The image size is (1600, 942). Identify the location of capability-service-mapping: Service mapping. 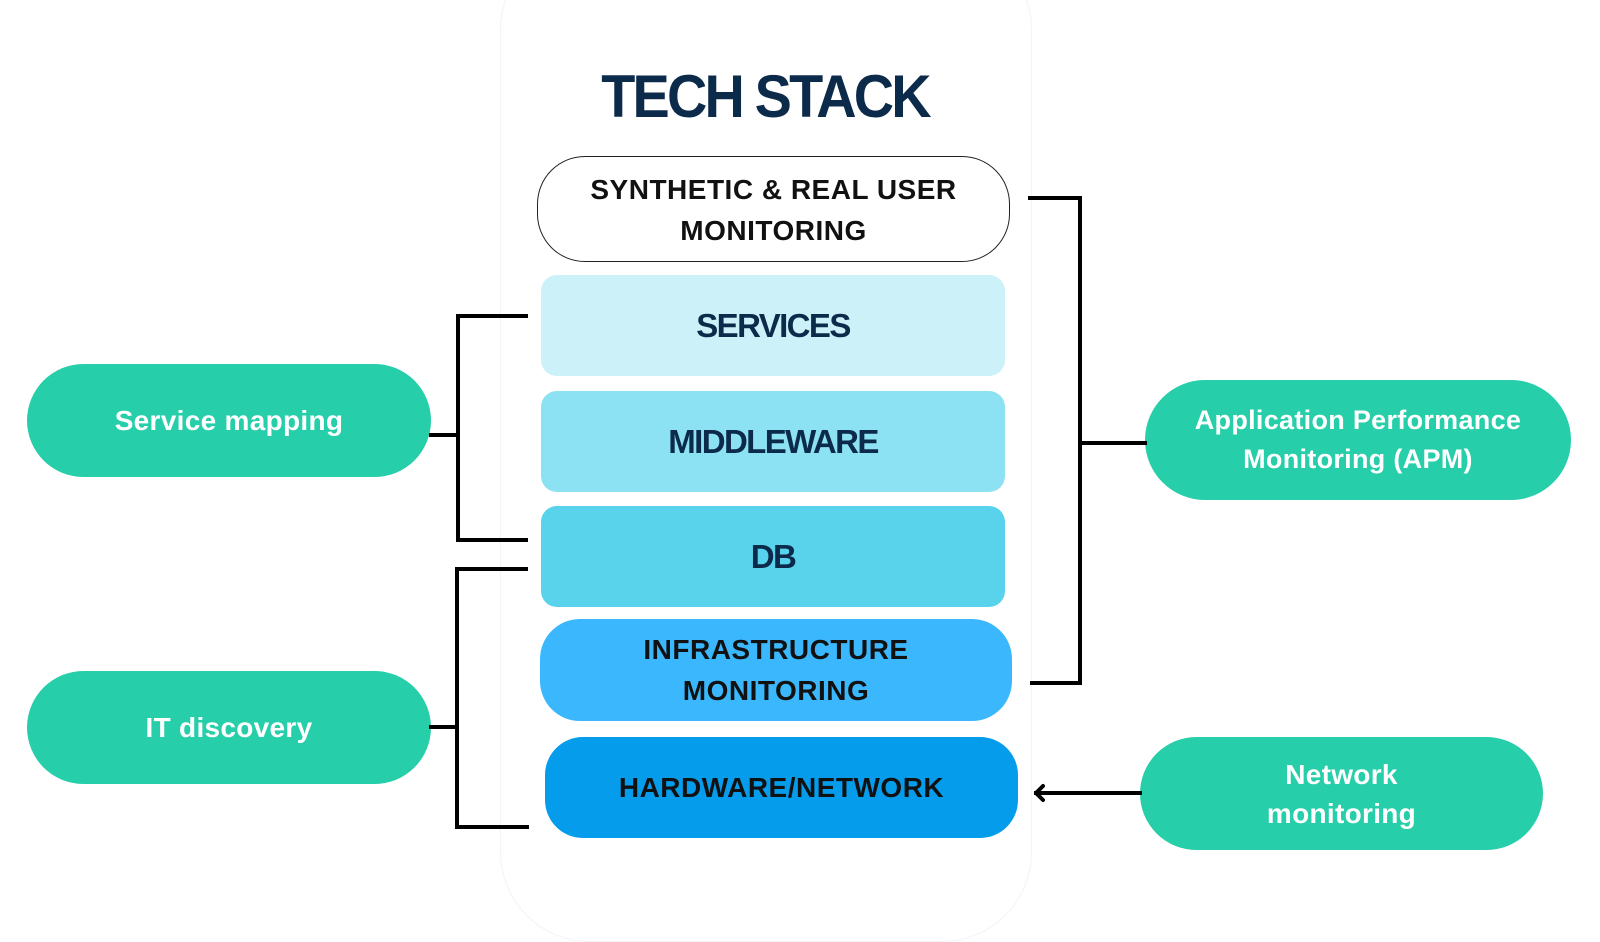
(229, 420).